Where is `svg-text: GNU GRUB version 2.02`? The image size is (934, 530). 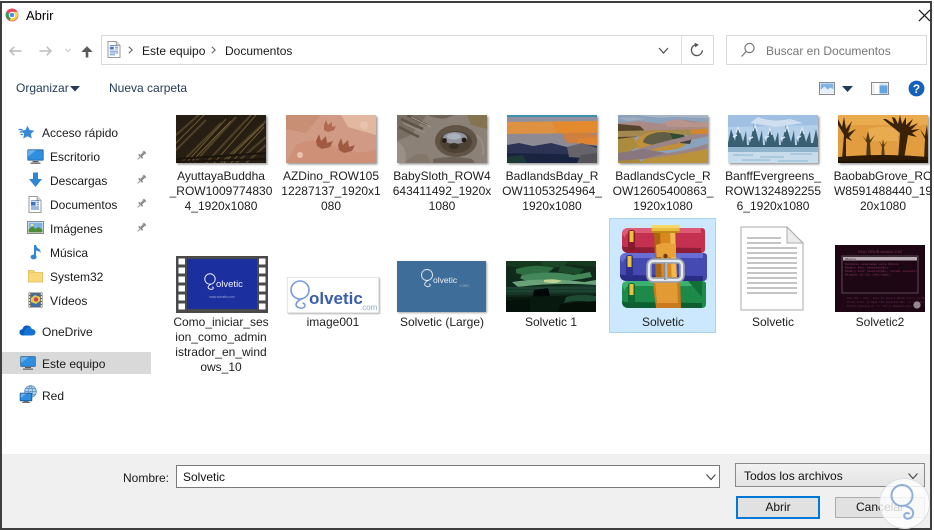 svg-text: GNU GRUB version 2.02 is located at coordinates (880, 251).